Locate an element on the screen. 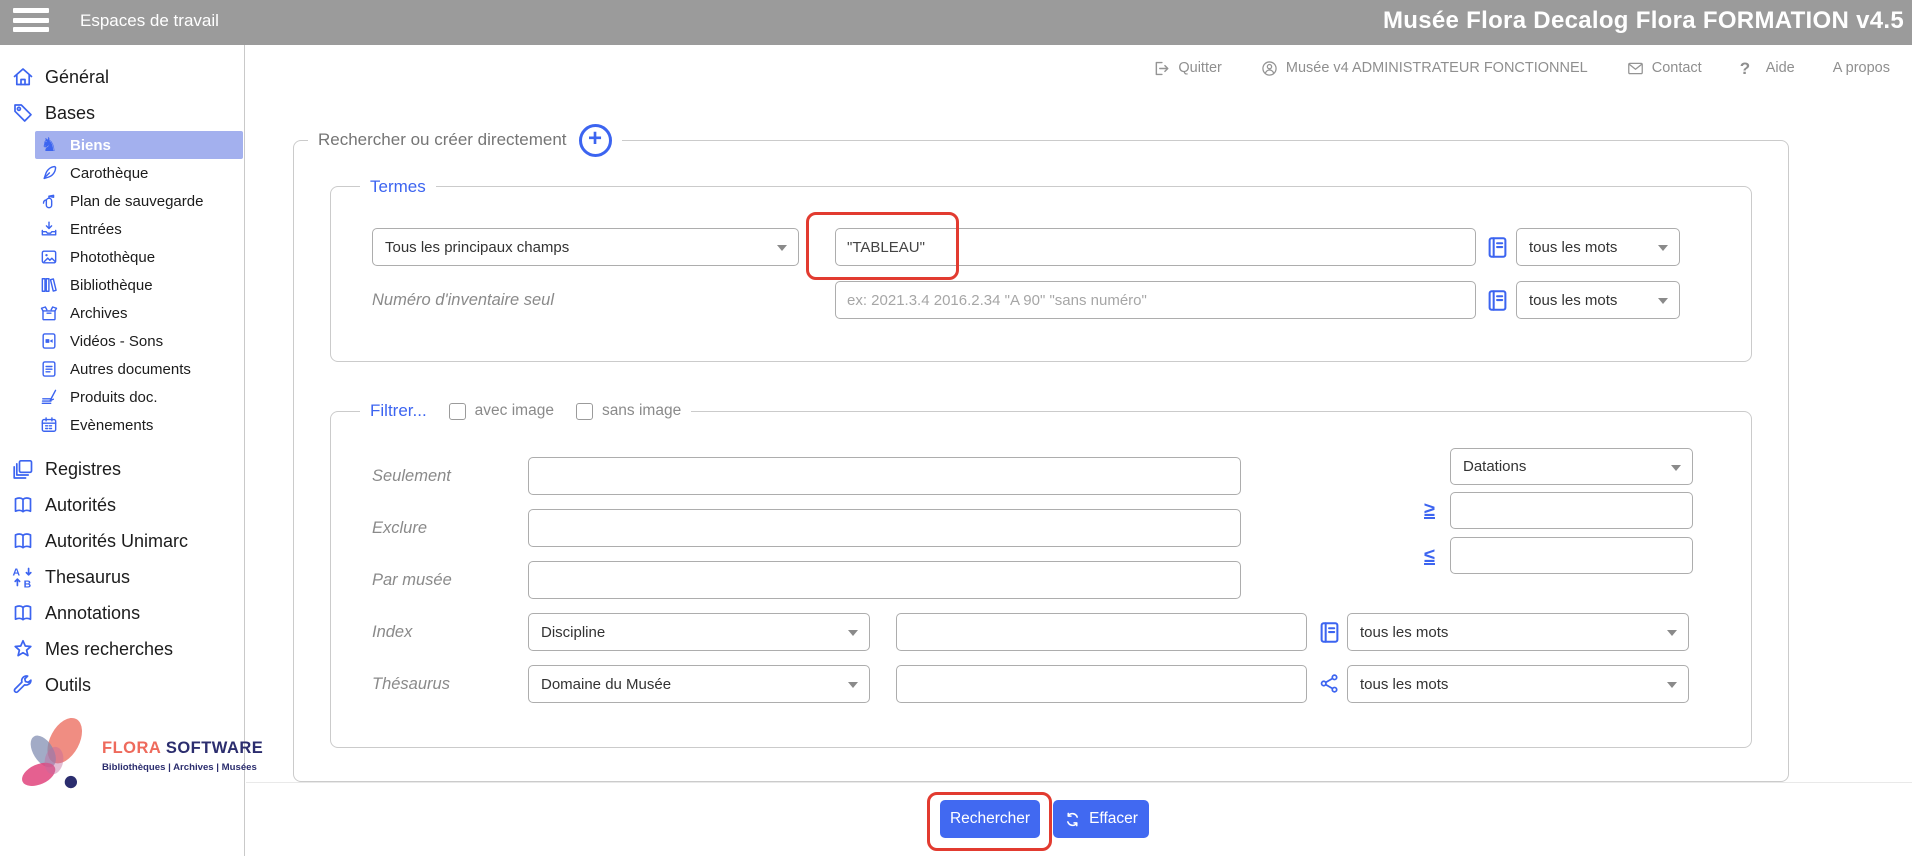 This screenshot has width=1912, height=856. thesaurus-select: Domaine du Musée is located at coordinates (699, 684).